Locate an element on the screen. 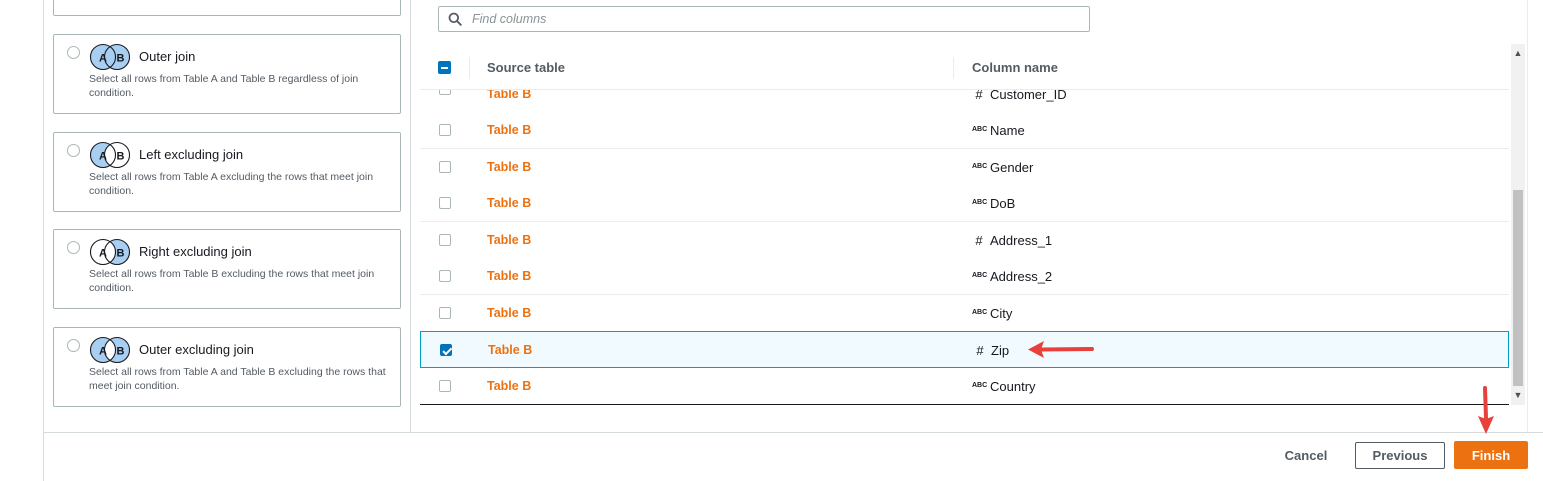 Image resolution: width=1543 pixels, height=481 pixels. table-header: Source table Column name is located at coordinates (964, 67).